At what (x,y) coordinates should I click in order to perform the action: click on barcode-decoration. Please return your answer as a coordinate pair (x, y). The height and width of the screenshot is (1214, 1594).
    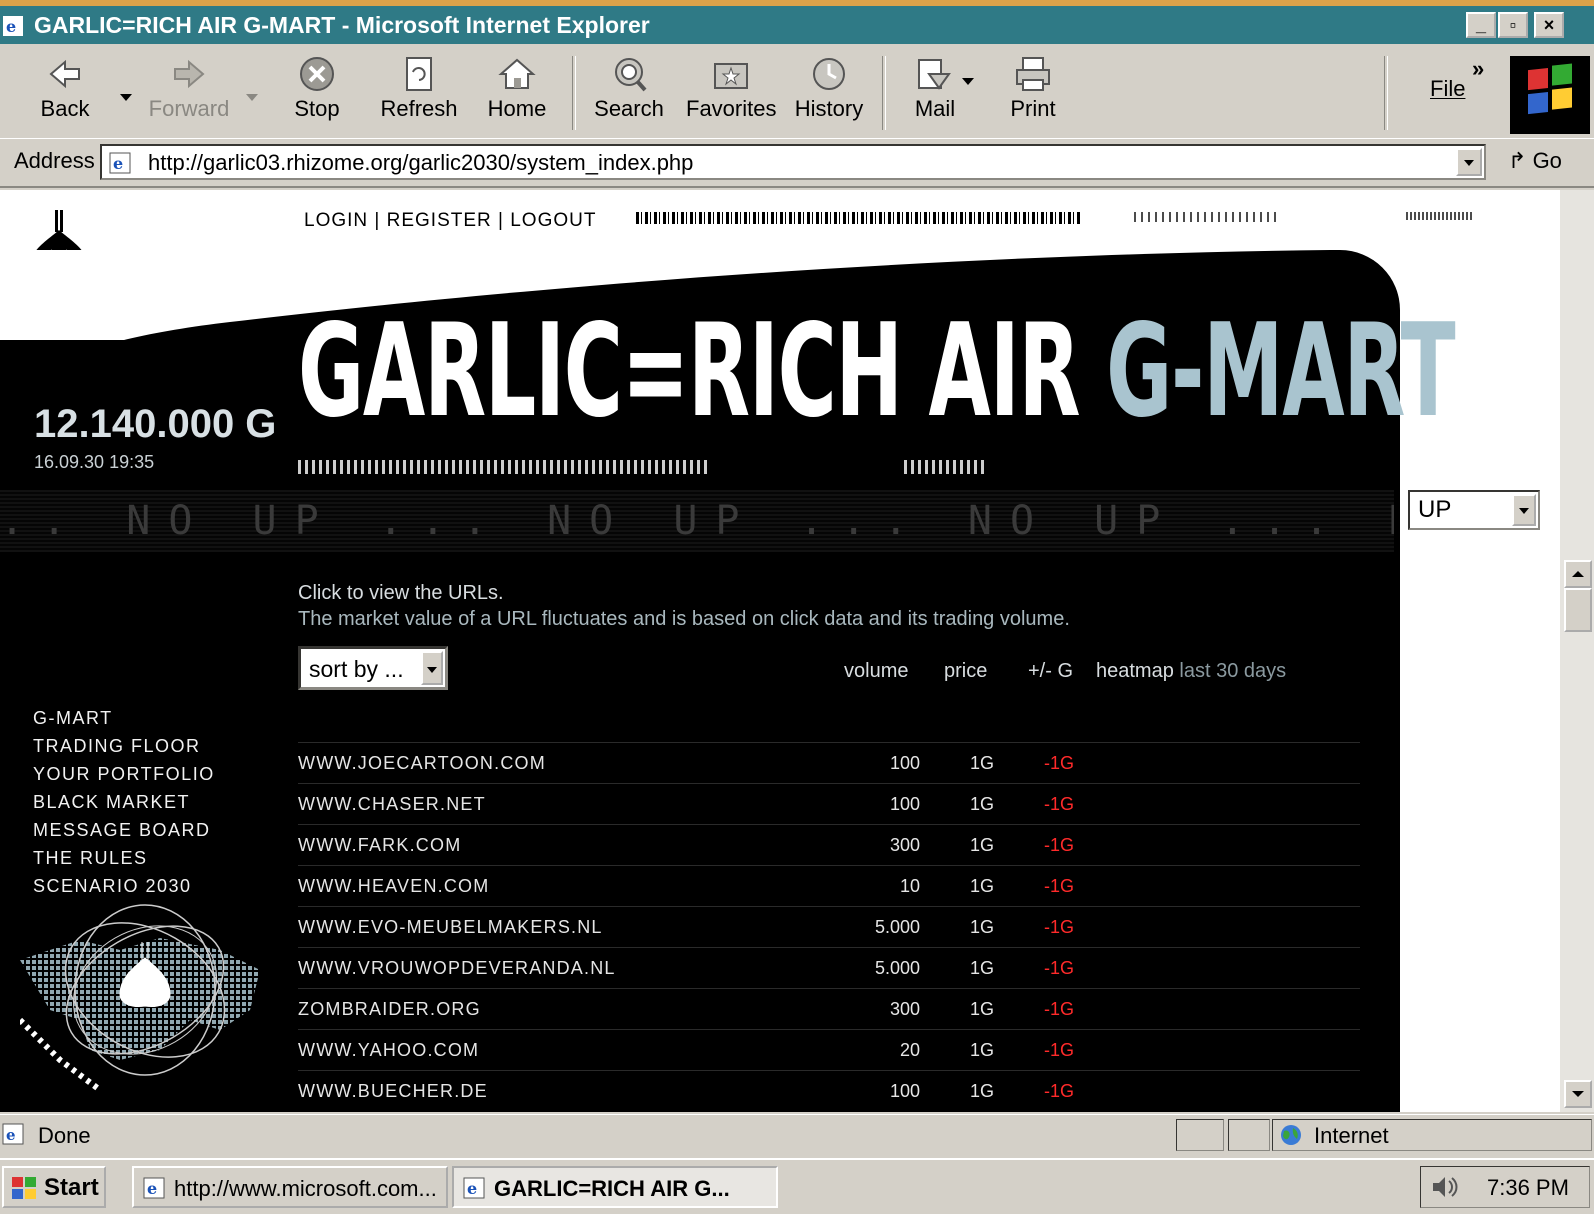
    Looking at the image, I should click on (859, 218).